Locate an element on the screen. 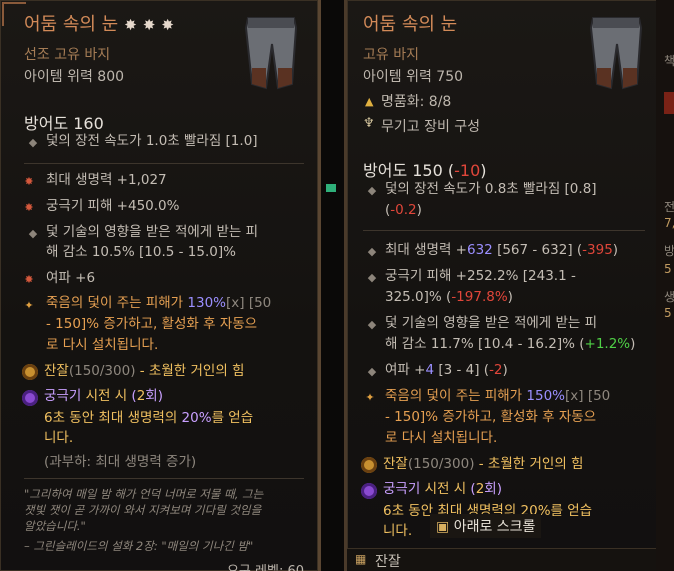 The image size is (674, 571). edge-text: 책 is located at coordinates (669, 61).